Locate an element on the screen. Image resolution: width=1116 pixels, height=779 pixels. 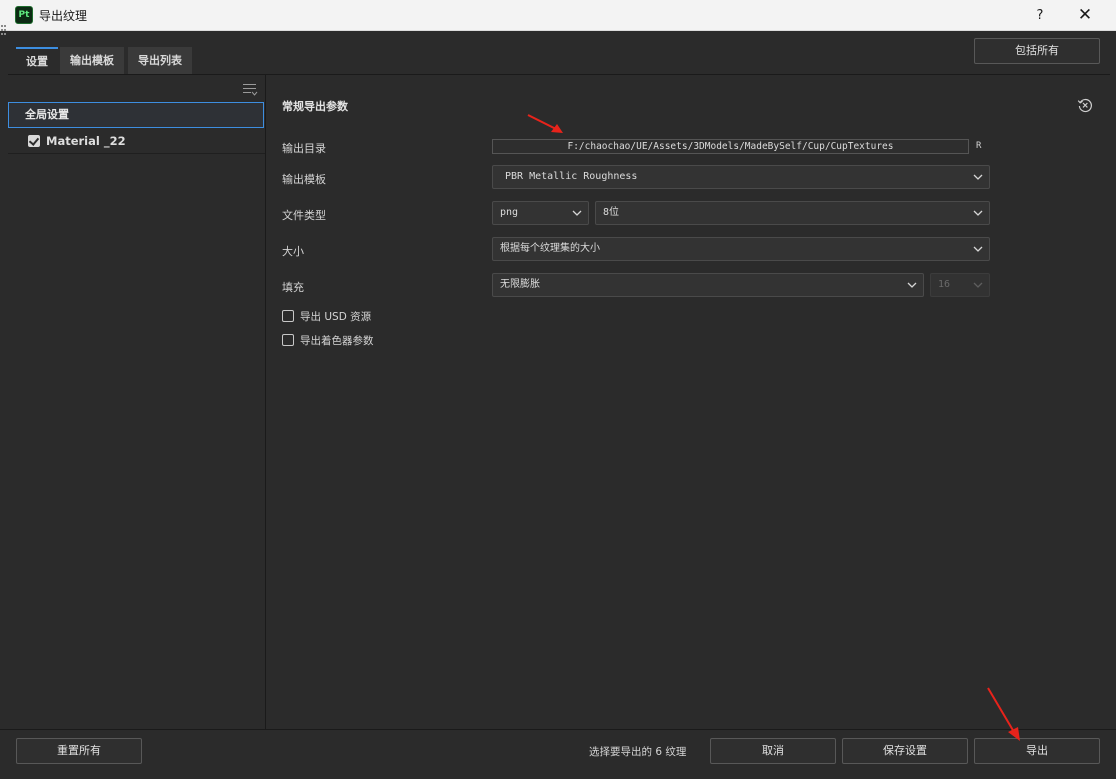
tab-settings: 设置 is located at coordinates (37, 60).